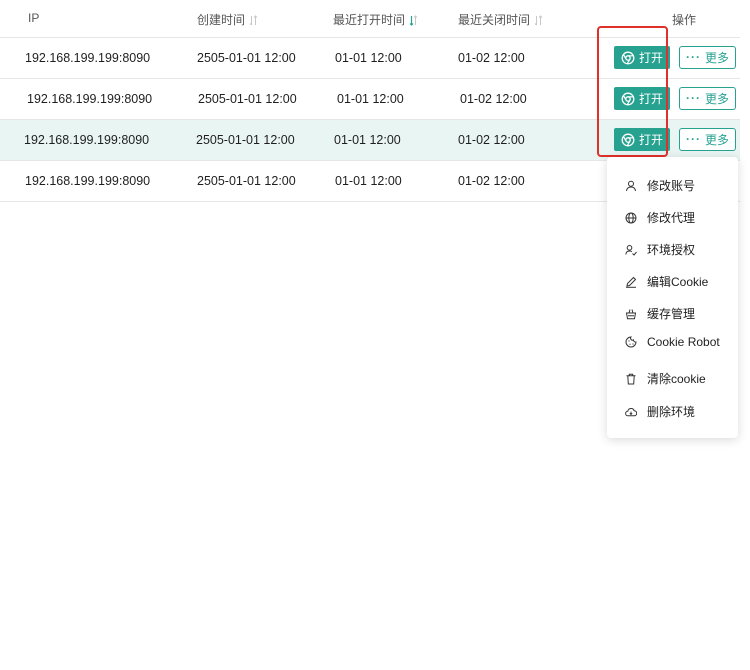 The height and width of the screenshot is (670, 750). I want to click on globe-icon, so click(631, 218).